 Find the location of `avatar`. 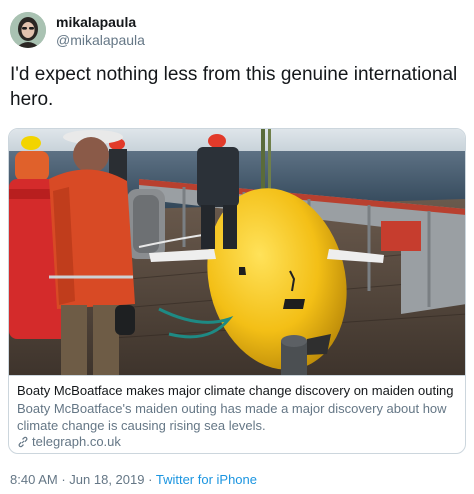

avatar is located at coordinates (28, 30).